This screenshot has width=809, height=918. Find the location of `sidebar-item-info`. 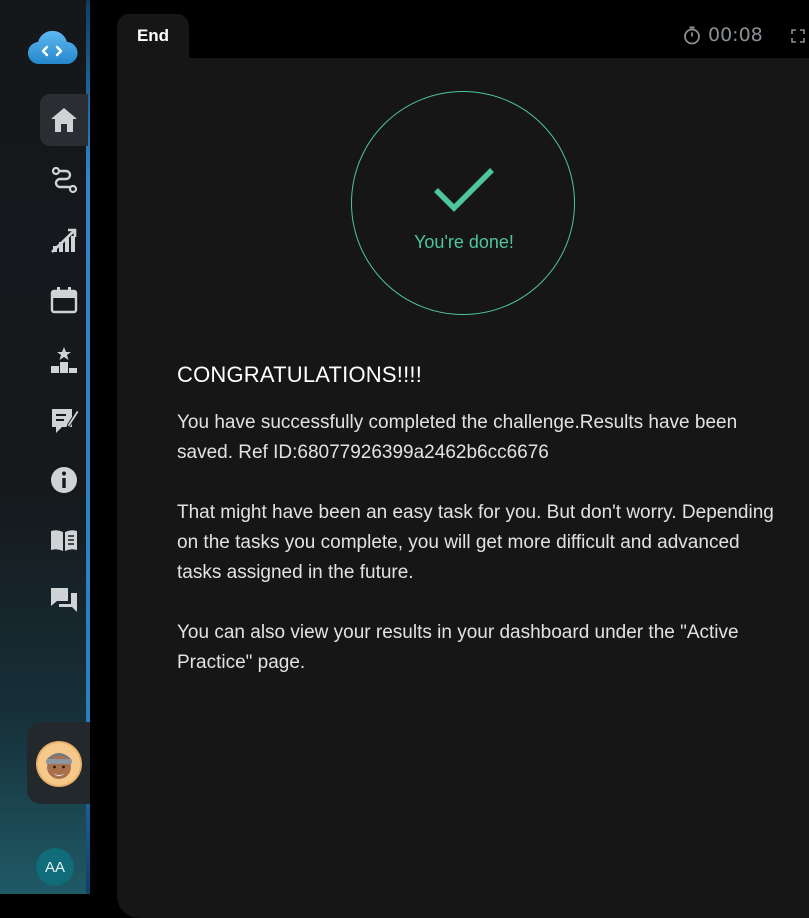

sidebar-item-info is located at coordinates (64, 480).